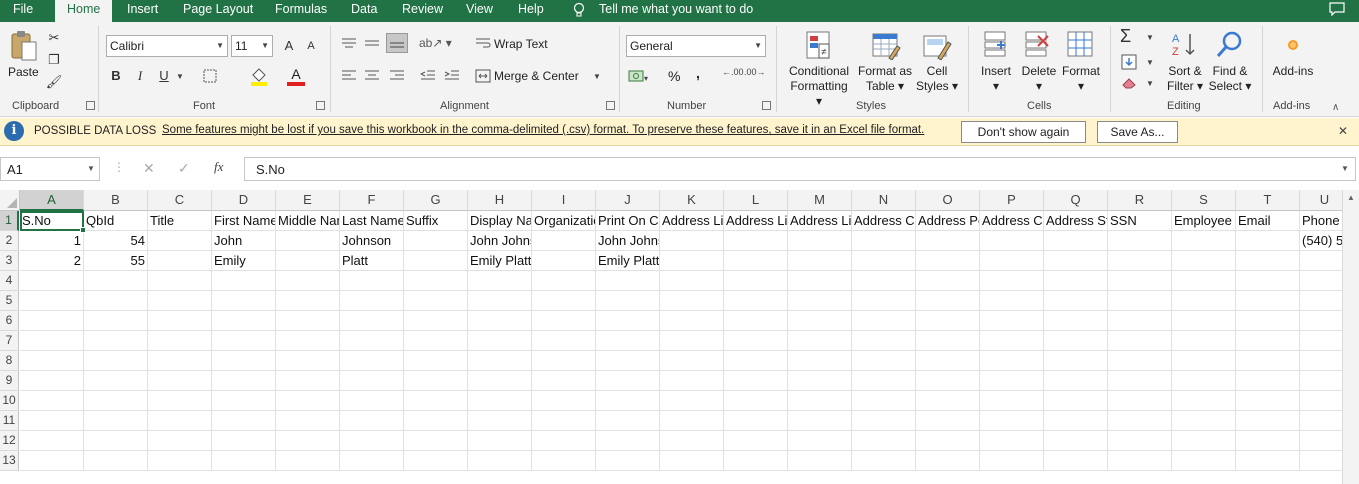  What do you see at coordinates (628, 361) in the screenshot?
I see `cell-j8` at bounding box center [628, 361].